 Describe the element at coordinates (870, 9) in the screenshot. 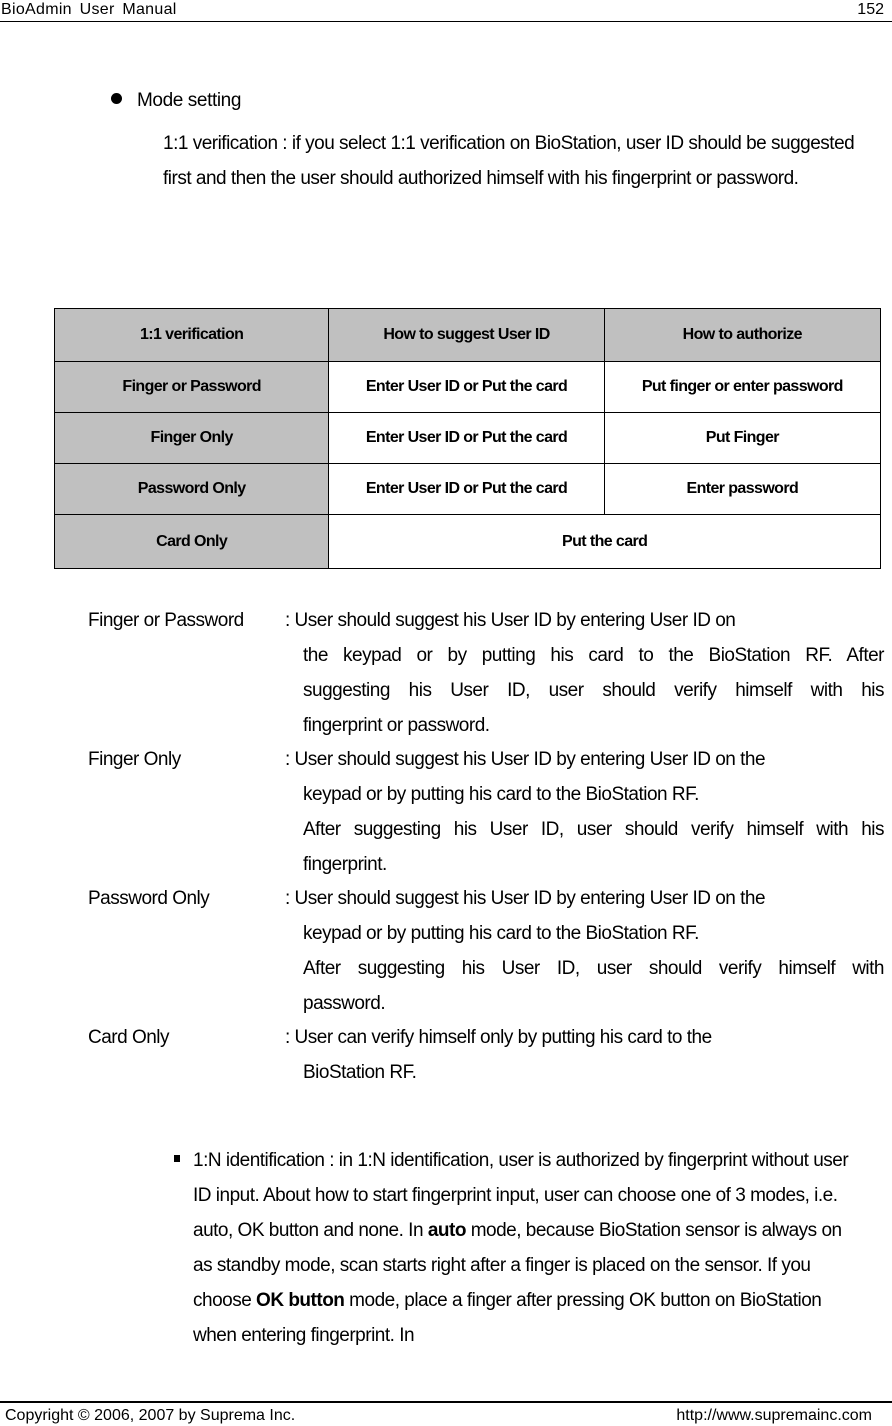

I see `page-number: 152` at that location.